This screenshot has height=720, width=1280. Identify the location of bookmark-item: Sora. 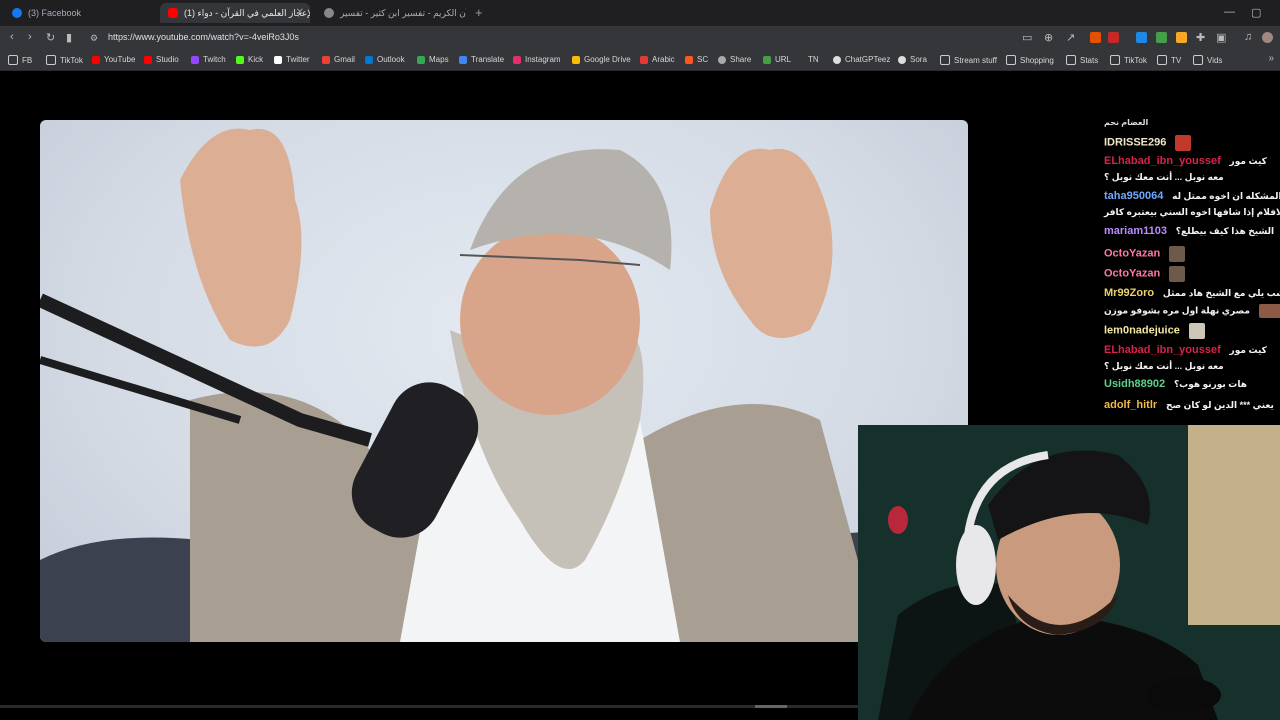
(912, 59).